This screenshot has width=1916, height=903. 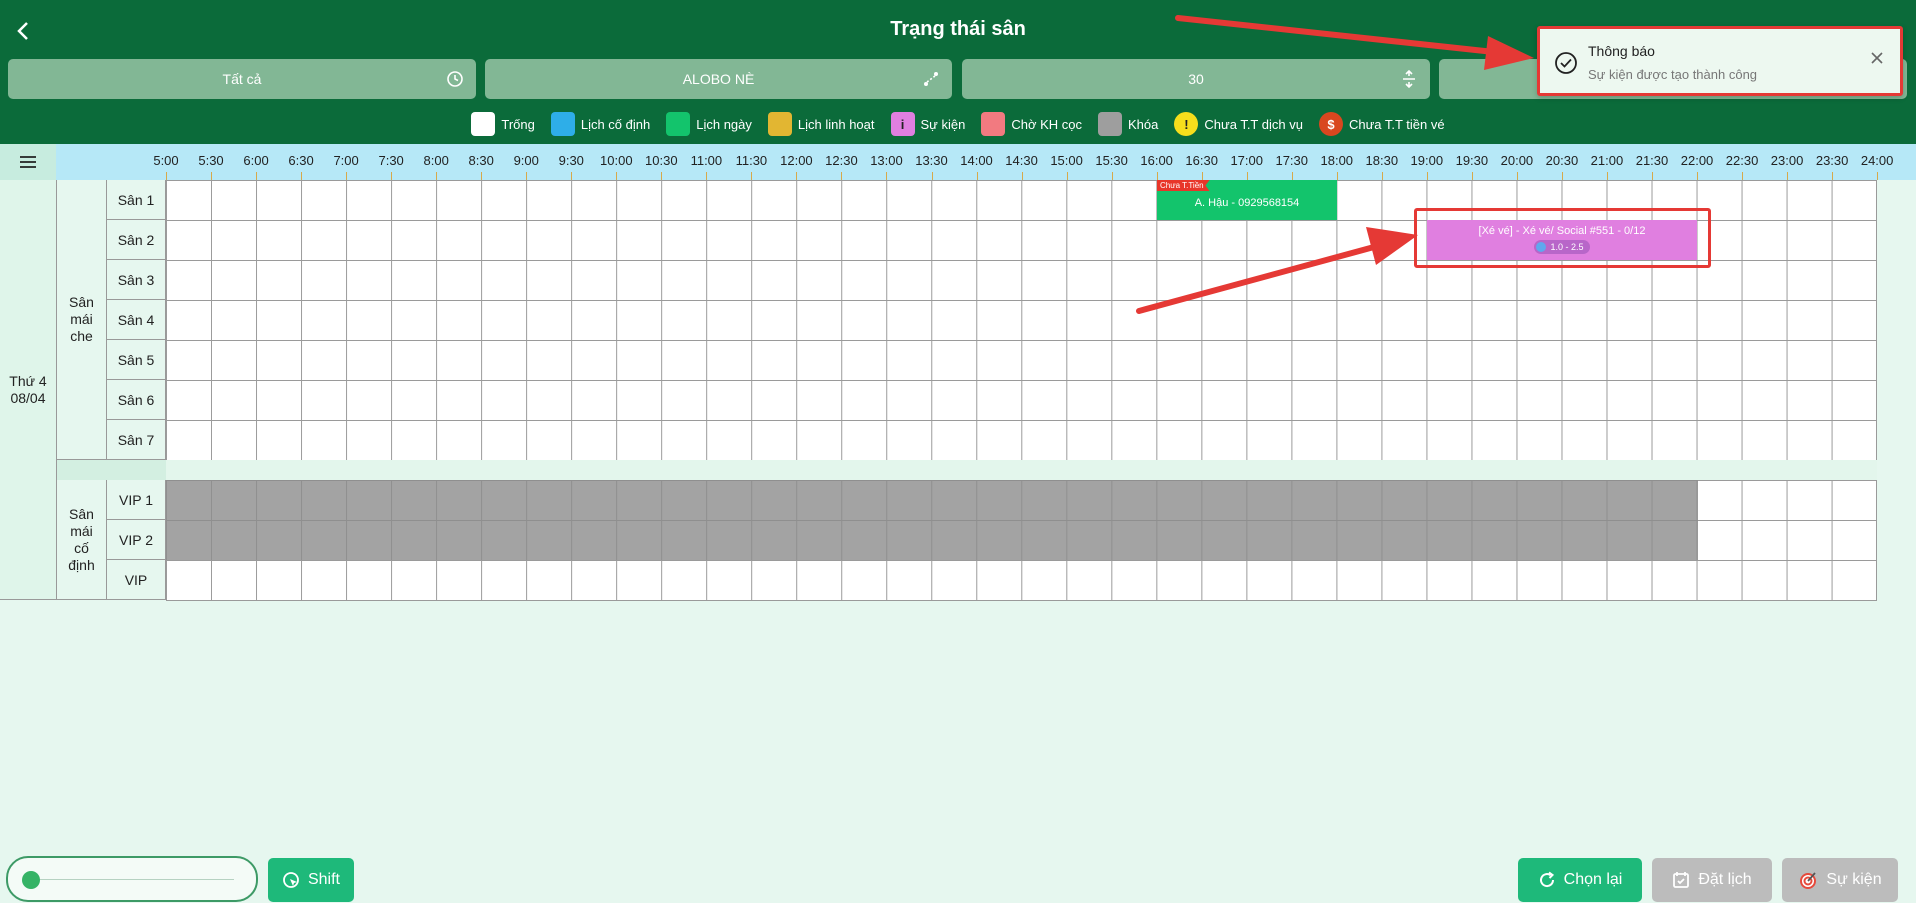 What do you see at coordinates (242, 79) in the screenshot?
I see `time-filter: Tất cả` at bounding box center [242, 79].